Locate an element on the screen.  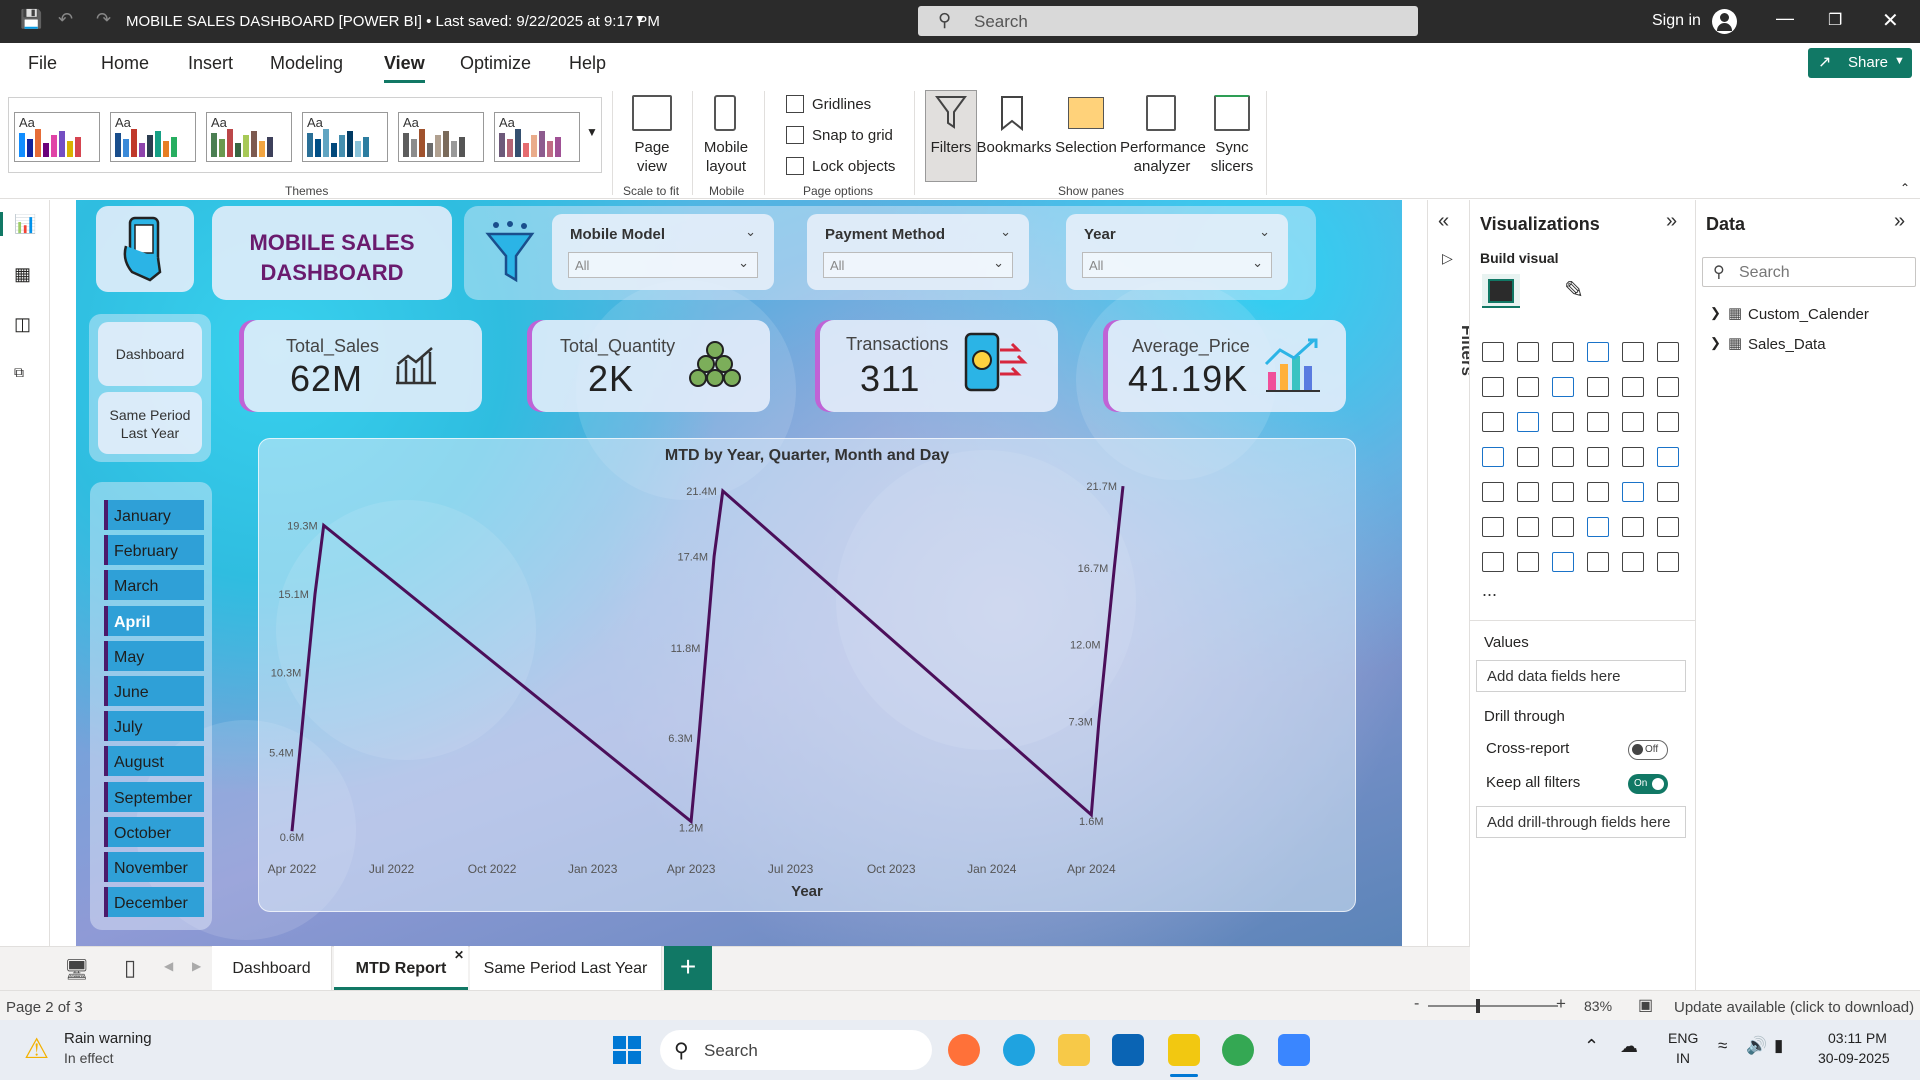
kpi-visual-icon is located at coordinates (1493, 492).